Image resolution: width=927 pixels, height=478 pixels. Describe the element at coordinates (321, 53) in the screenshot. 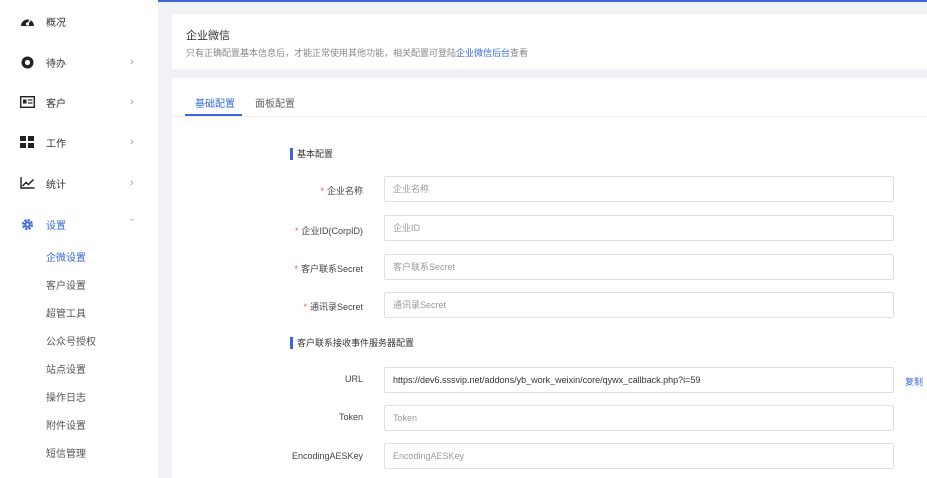

I see `description-text: 只有正确配置基本信息后，才能正常使用其他功能，相关配置可登陆` at that location.